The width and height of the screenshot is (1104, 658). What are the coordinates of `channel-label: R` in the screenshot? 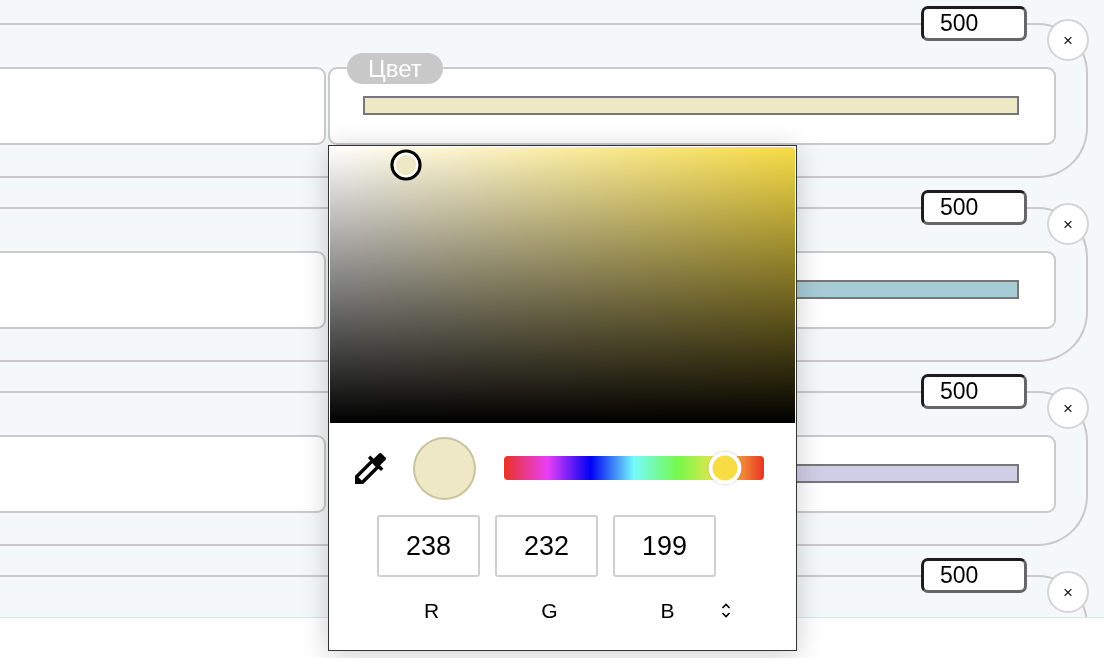 It's located at (431, 611).